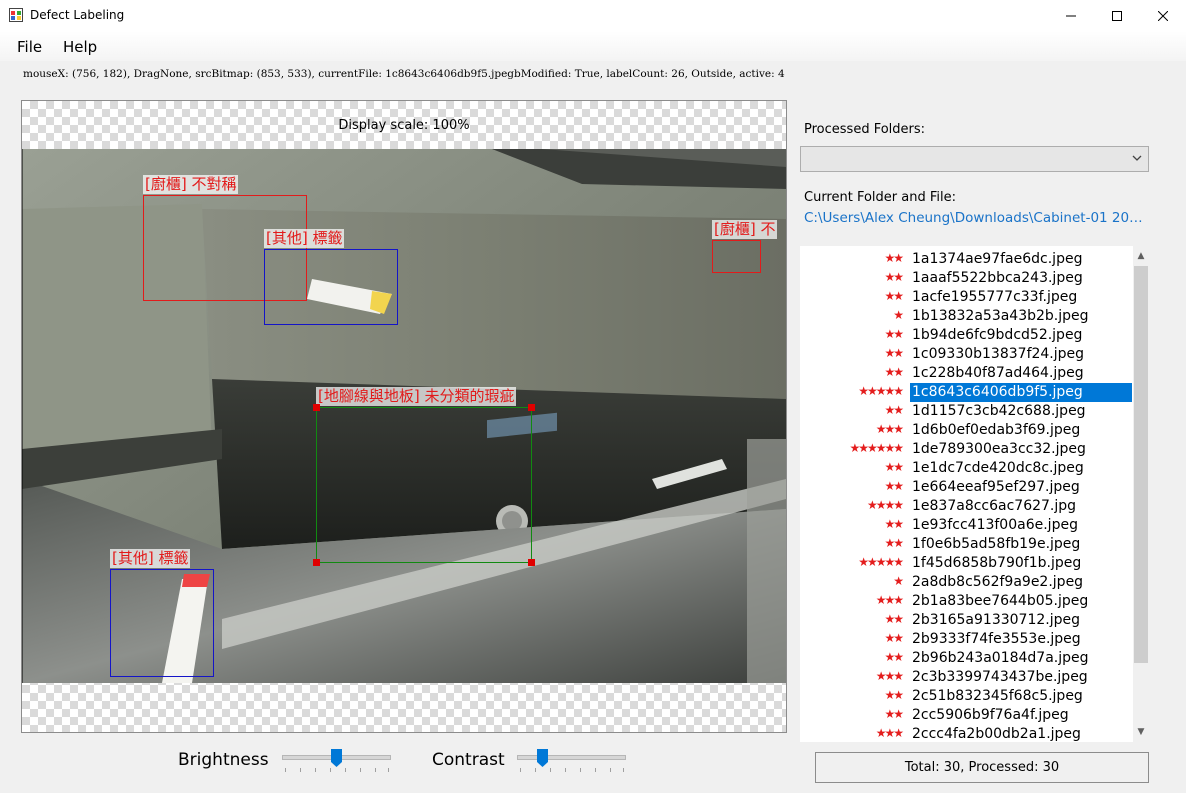 This screenshot has width=1186, height=793. What do you see at coordinates (966, 487) in the screenshot?
I see `file-list-item: ★★ 1e664eeaf95ef297.jpeg` at bounding box center [966, 487].